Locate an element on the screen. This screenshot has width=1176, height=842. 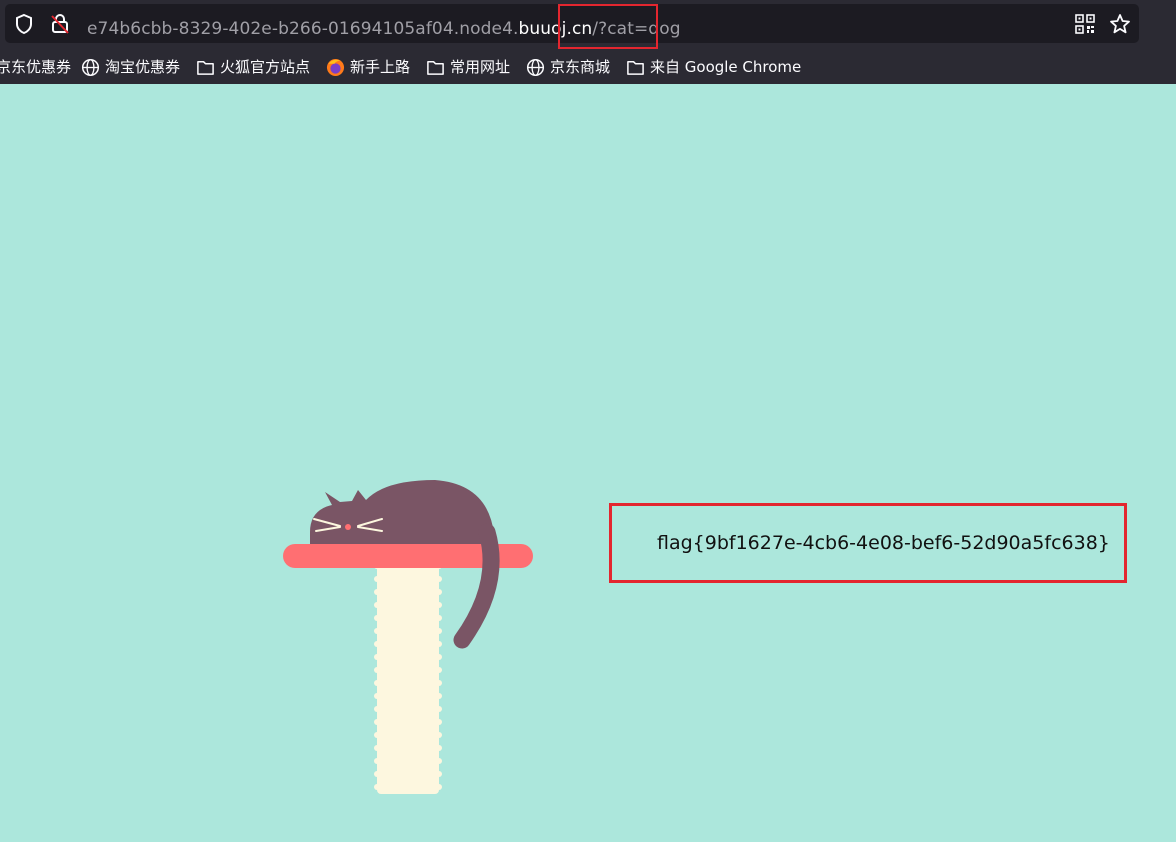
bookmark-label: 京东商城 is located at coordinates (580, 67).